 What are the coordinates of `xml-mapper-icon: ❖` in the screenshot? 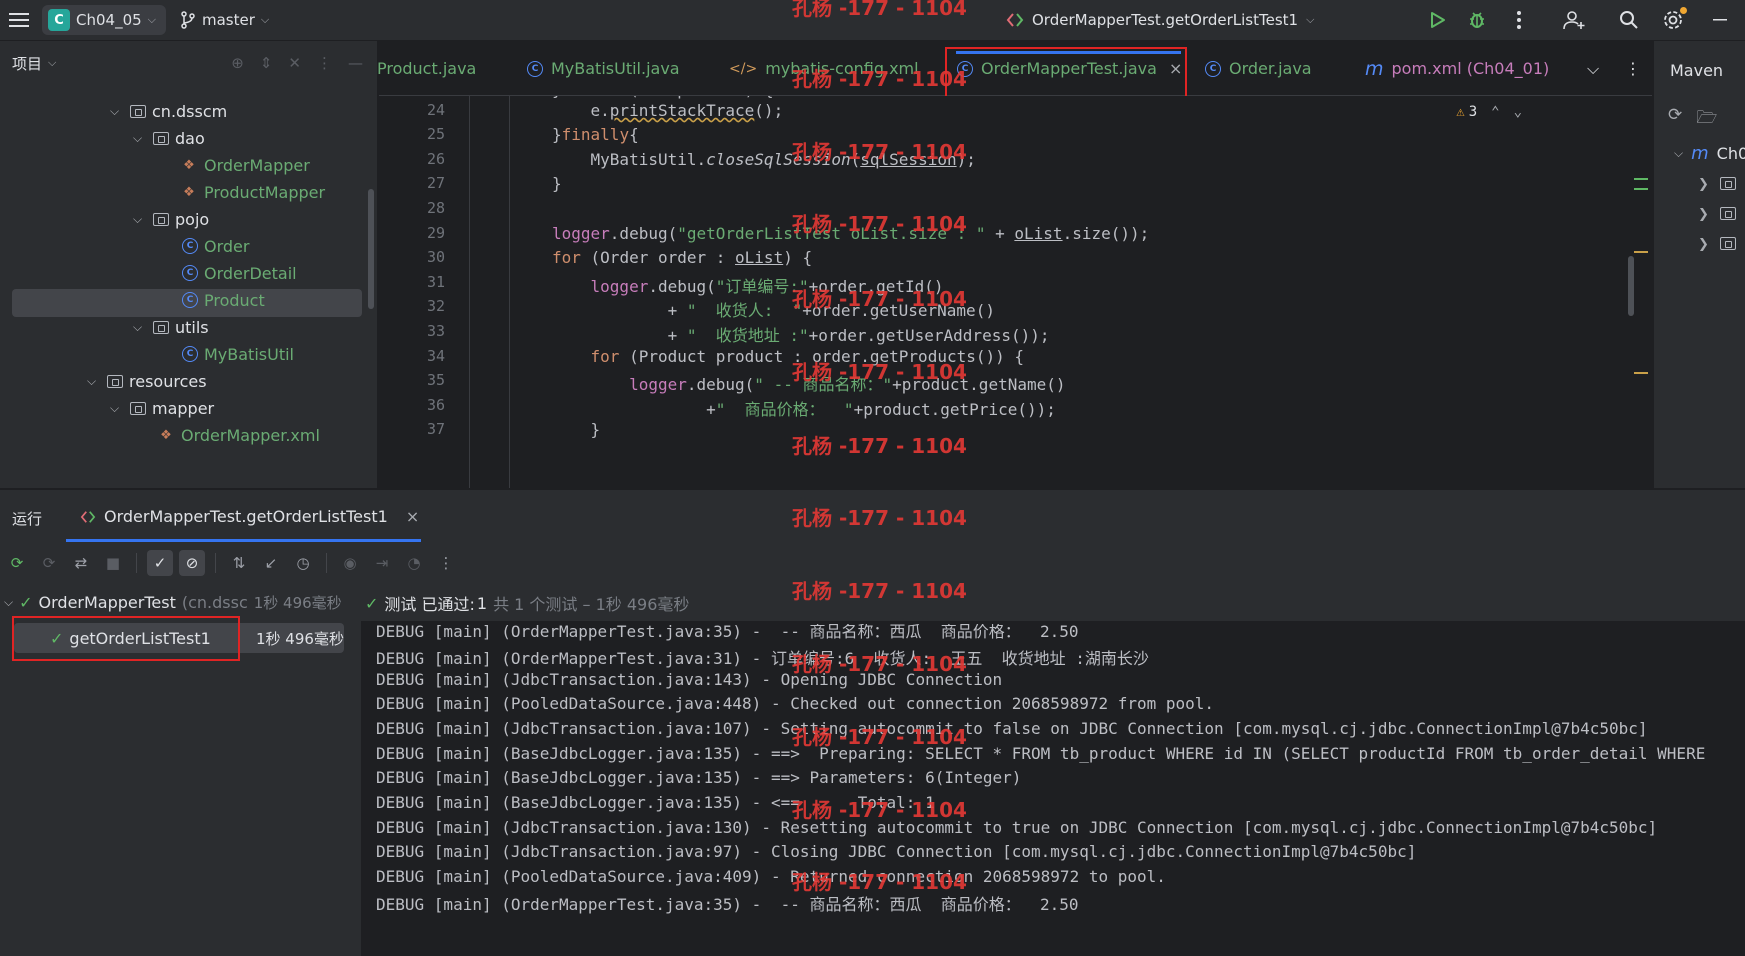 It's located at (166, 435).